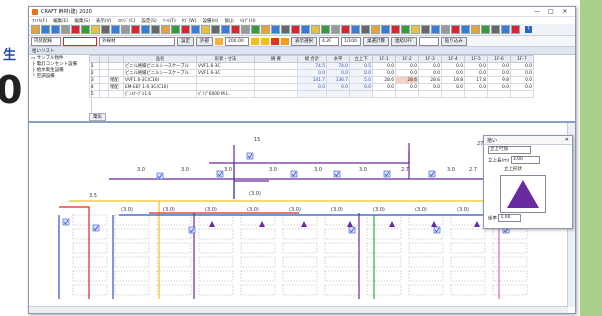 The width and height of the screenshot is (602, 316). Describe the element at coordinates (81, 21) in the screenshot. I see `menu-edit2: 編集(S)` at that location.